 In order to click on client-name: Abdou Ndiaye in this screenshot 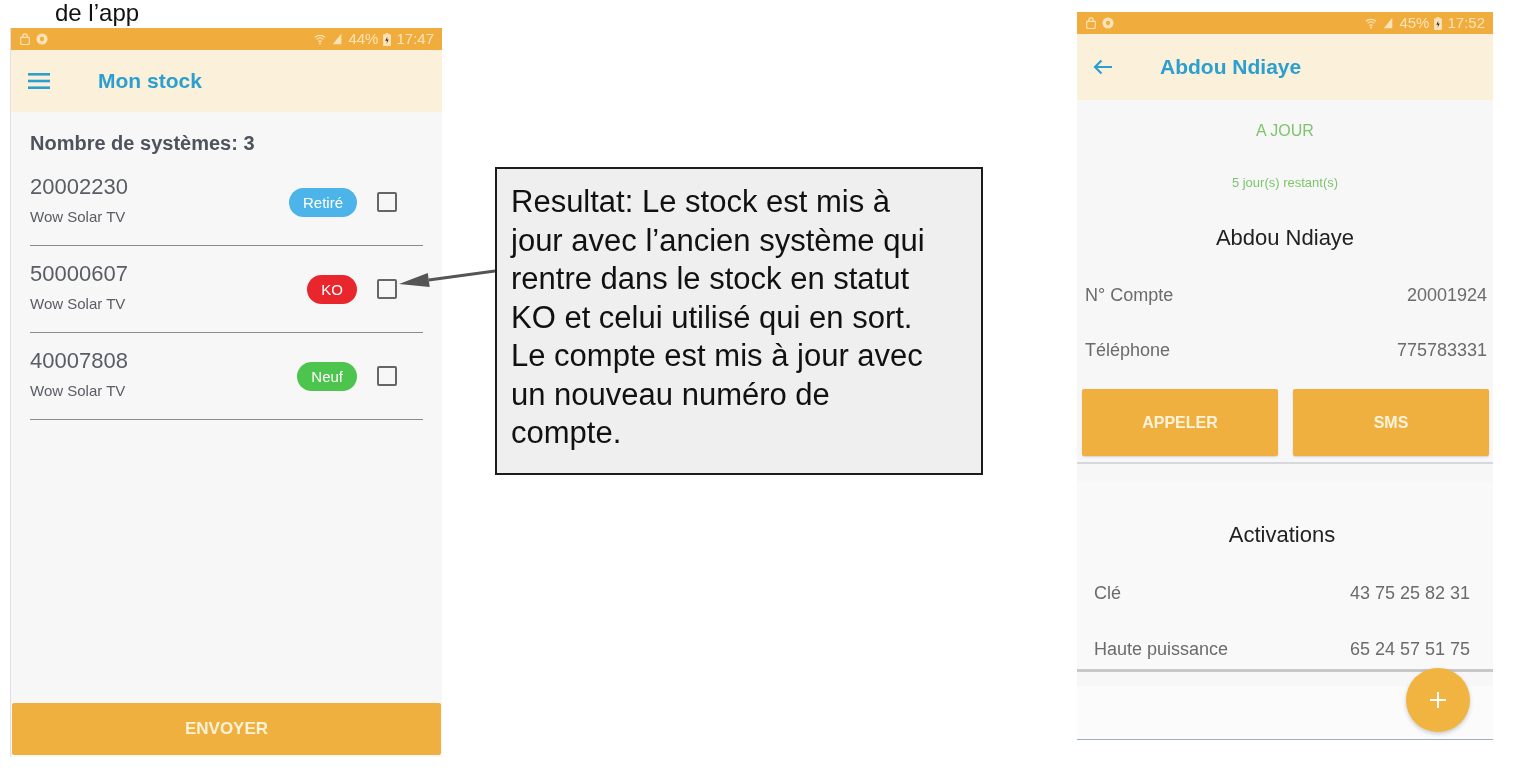, I will do `click(1285, 238)`.